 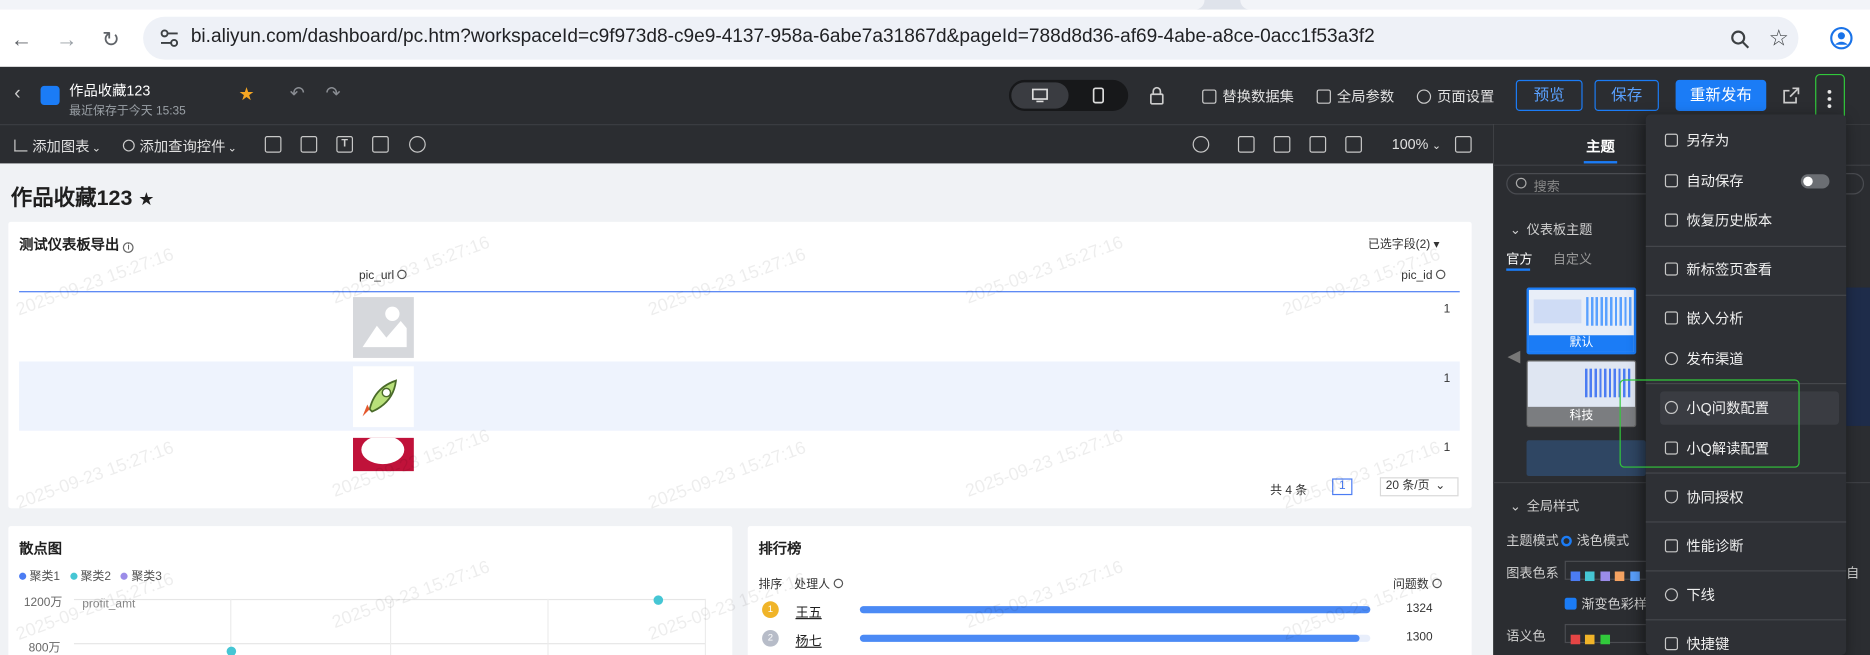 What do you see at coordinates (1109, 590) in the screenshot?
I see `ranking-card: 排行榜 排序 处理人 问题数 1 王五 1324 2 杨七 1300` at bounding box center [1109, 590].